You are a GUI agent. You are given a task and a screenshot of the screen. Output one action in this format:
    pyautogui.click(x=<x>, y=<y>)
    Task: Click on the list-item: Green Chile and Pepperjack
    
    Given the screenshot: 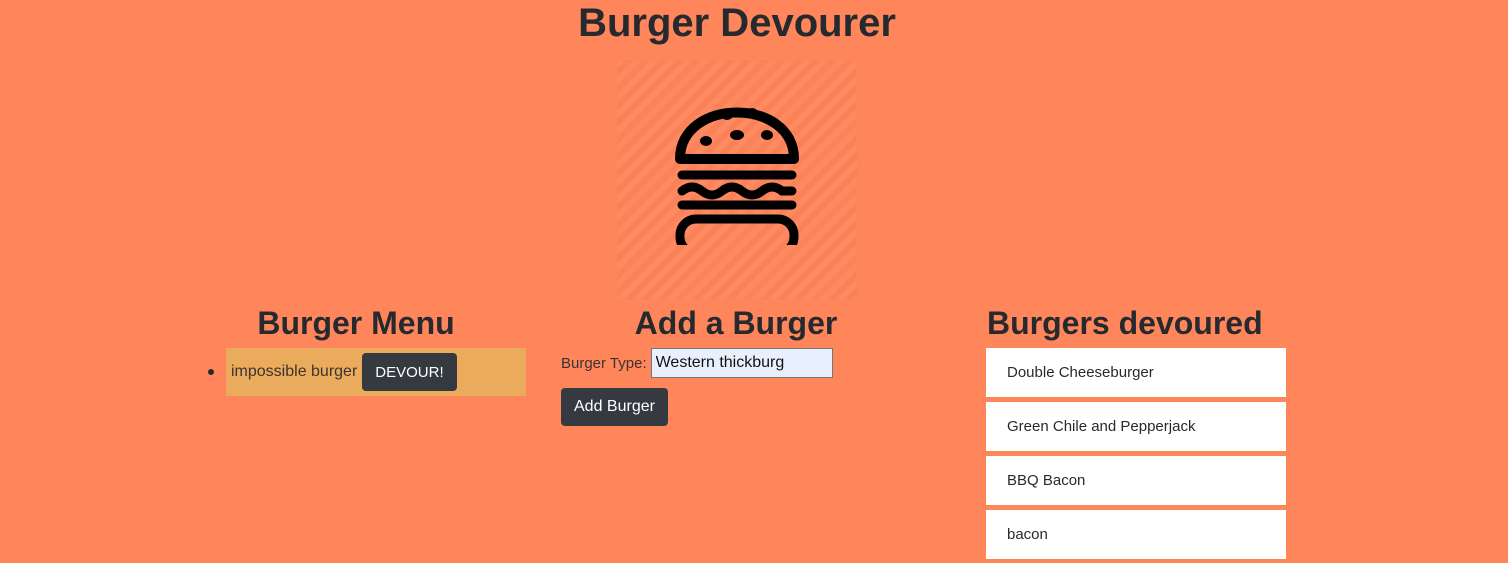 What is the action you would take?
    pyautogui.click(x=1136, y=426)
    